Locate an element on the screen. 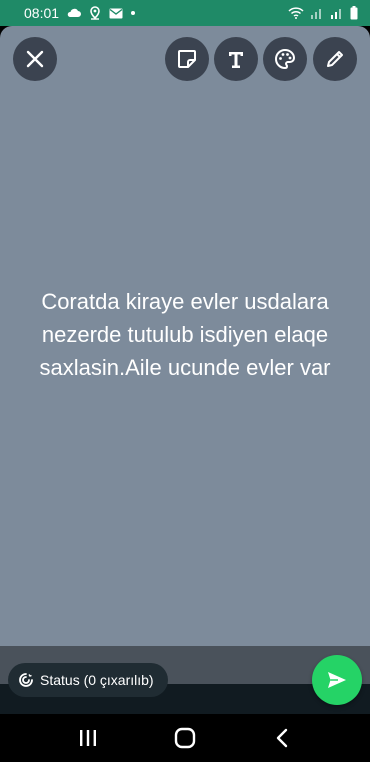 The height and width of the screenshot is (762, 370). battery-icon is located at coordinates (354, 13).